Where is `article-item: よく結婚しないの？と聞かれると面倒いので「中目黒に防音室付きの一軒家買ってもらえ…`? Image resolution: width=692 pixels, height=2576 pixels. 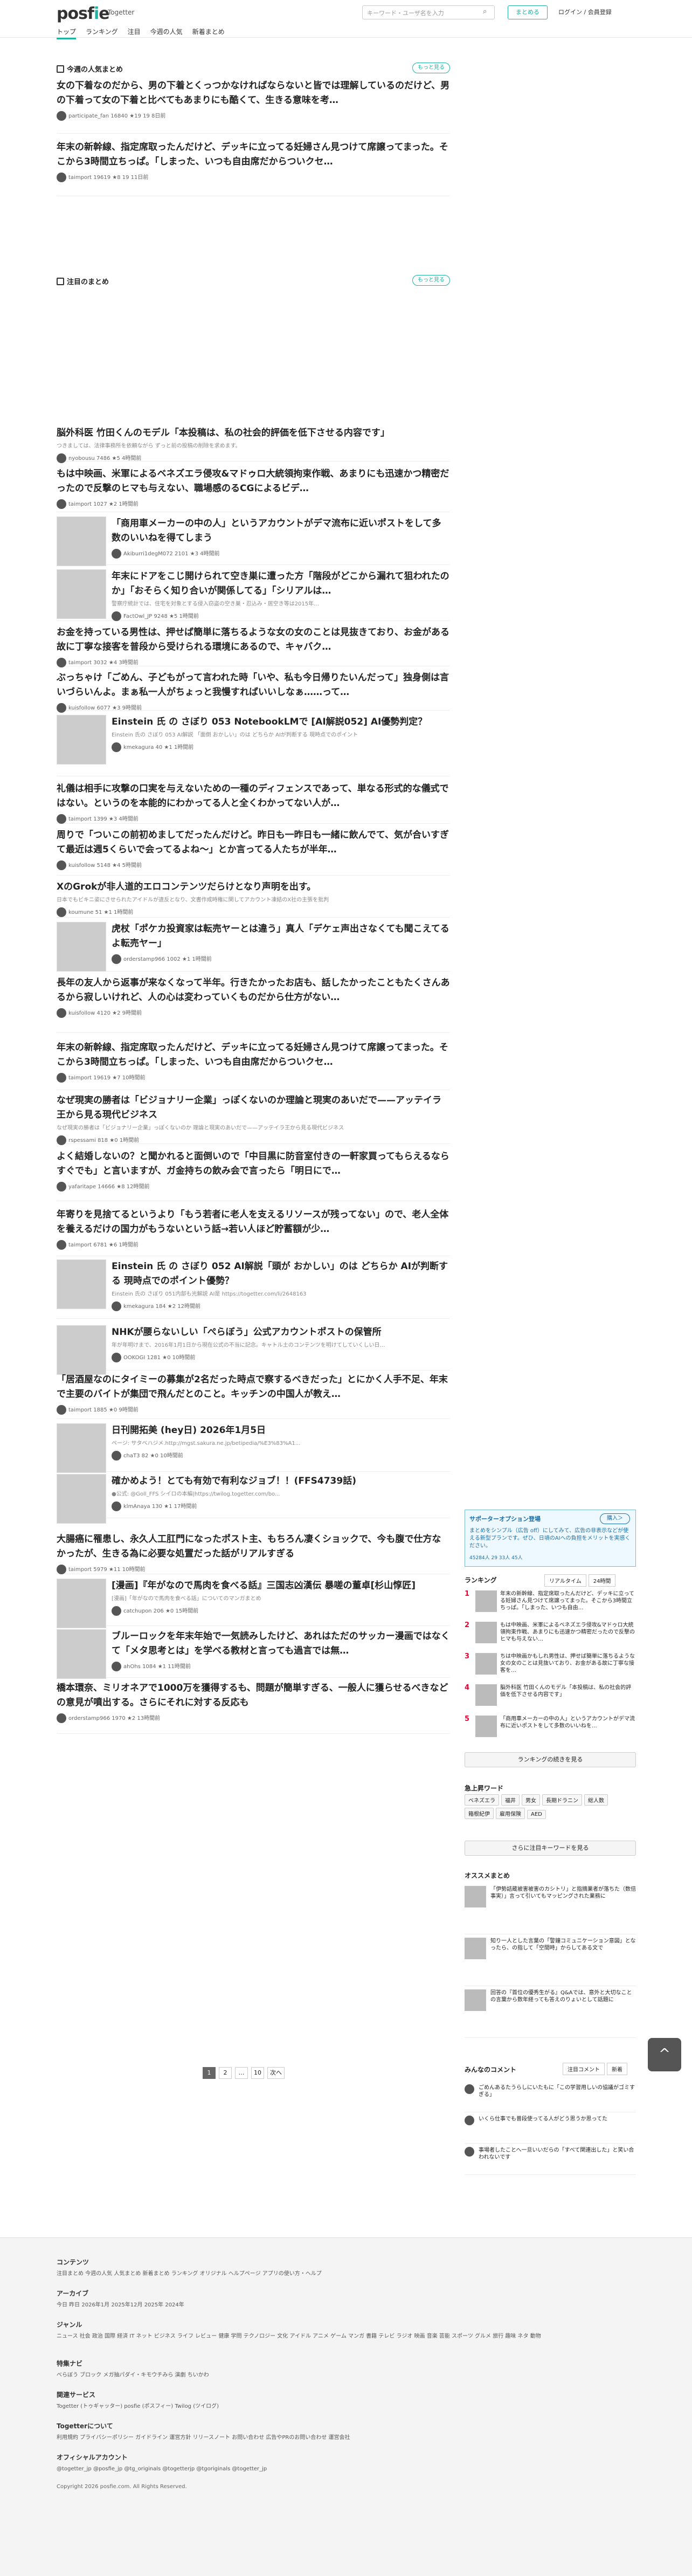 article-item: よく結婚しないの？と聞かれると面倒いので「中目黒に防音室付きの一軒家買ってもらえ… is located at coordinates (253, 1175).